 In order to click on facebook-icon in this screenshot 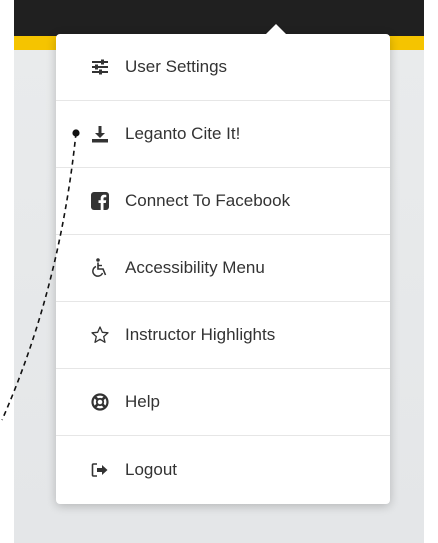, I will do `click(100, 201)`.